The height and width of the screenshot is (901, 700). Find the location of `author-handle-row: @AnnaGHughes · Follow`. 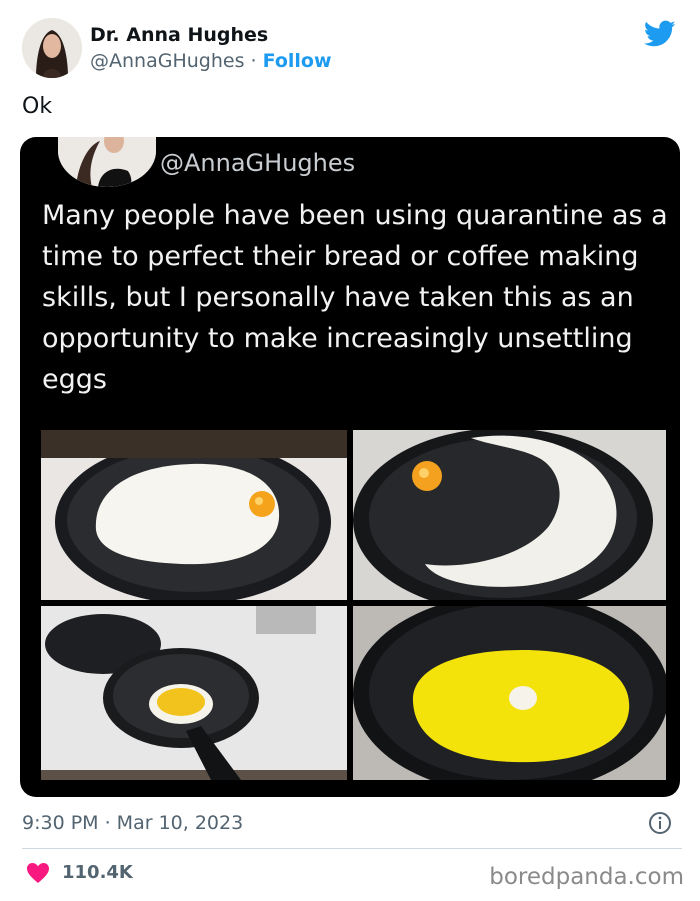

author-handle-row: @AnnaGHughes · Follow is located at coordinates (211, 61).